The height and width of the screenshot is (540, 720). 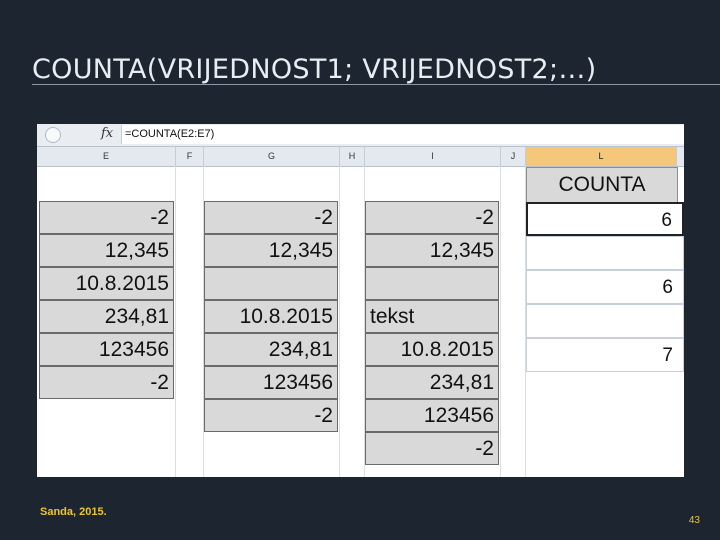 I want to click on footer-author: Sanda, 2015., so click(x=73, y=512).